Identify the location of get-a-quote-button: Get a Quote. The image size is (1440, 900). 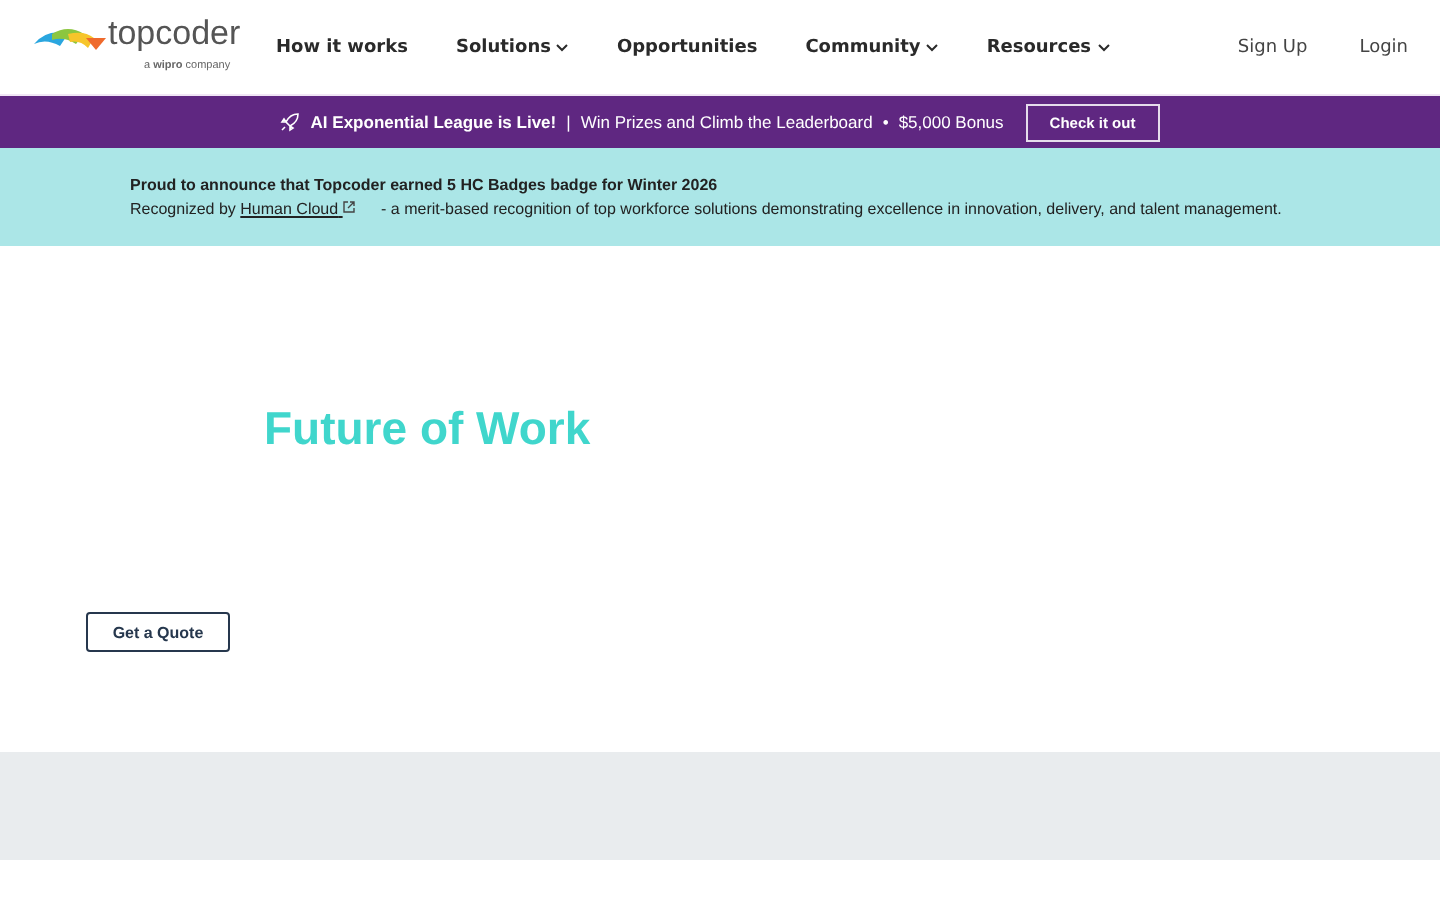
(158, 632).